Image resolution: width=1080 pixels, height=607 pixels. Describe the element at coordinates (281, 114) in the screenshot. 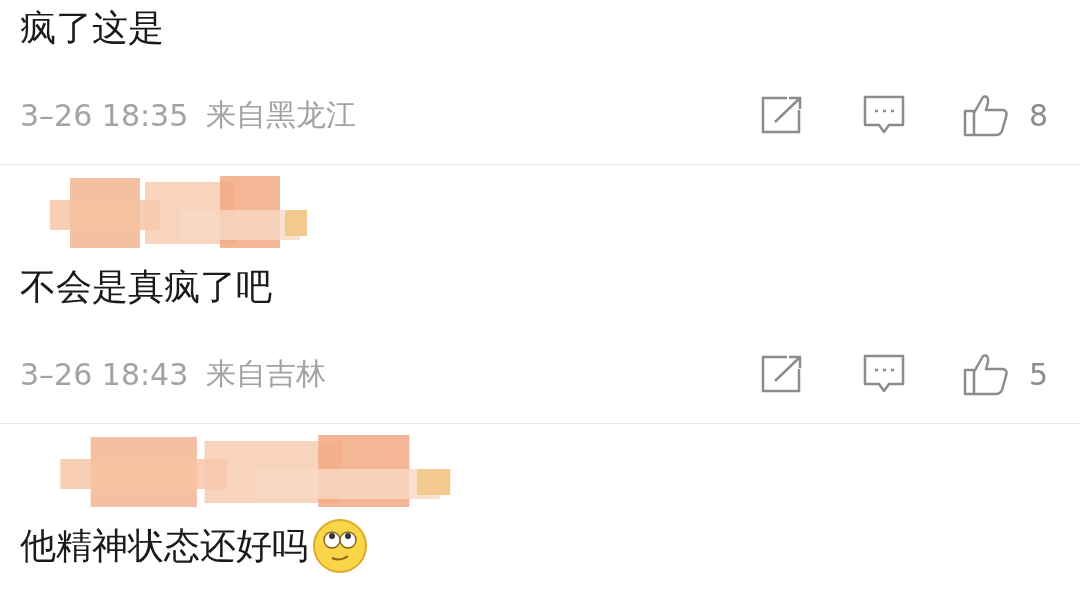

I see `comment-location: 来自黑龙江` at that location.